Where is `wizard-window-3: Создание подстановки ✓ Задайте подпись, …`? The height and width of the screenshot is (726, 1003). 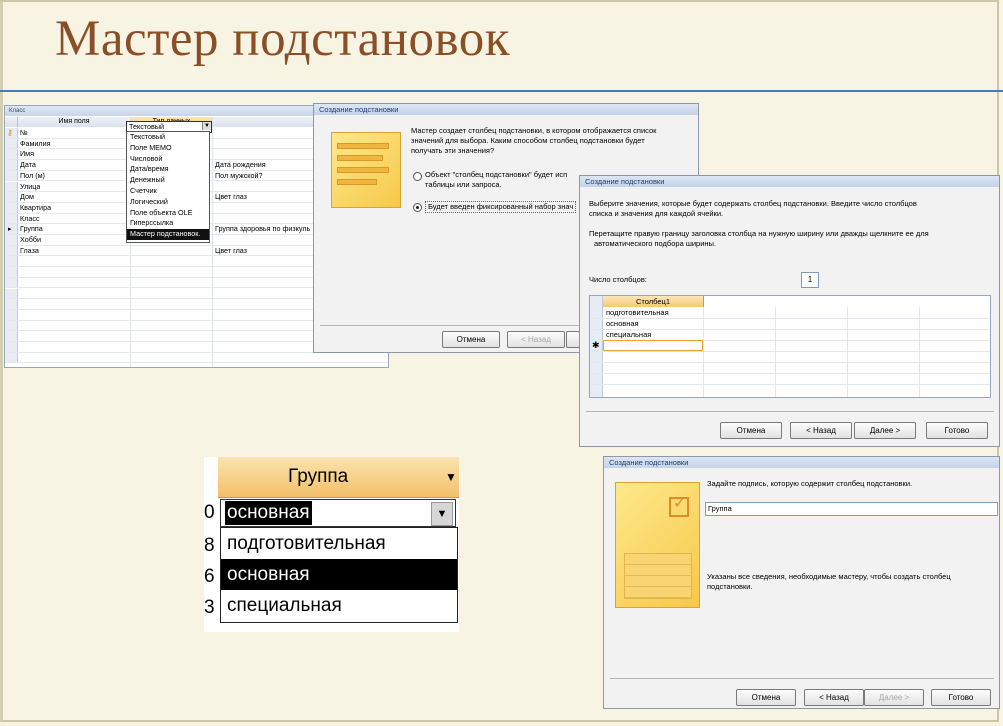
wizard-window-3: Создание подстановки ✓ Задайте подпись, … is located at coordinates (801, 582).